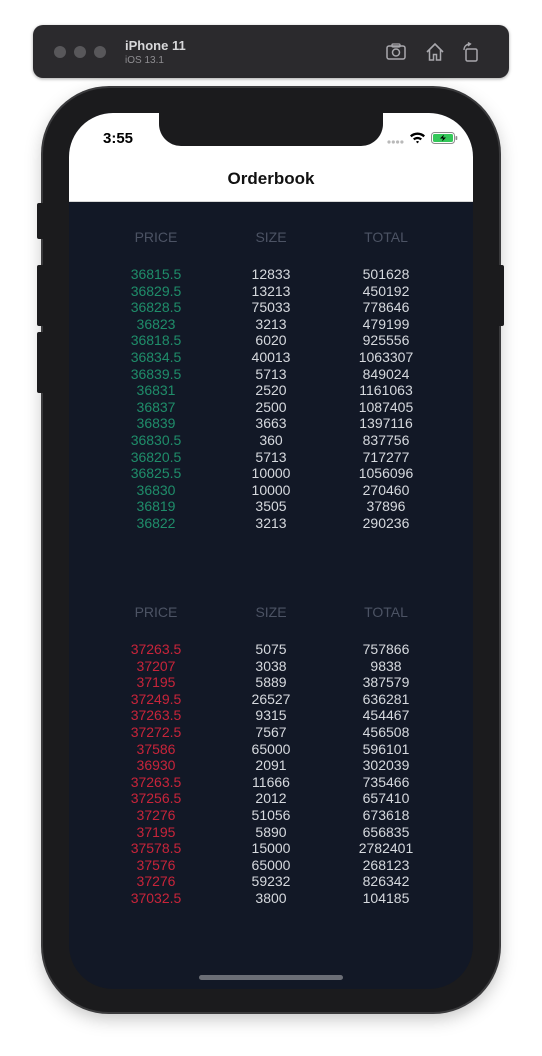 This screenshot has width=542, height=1056. What do you see at coordinates (395, 142) in the screenshot?
I see `signal-icon` at bounding box center [395, 142].